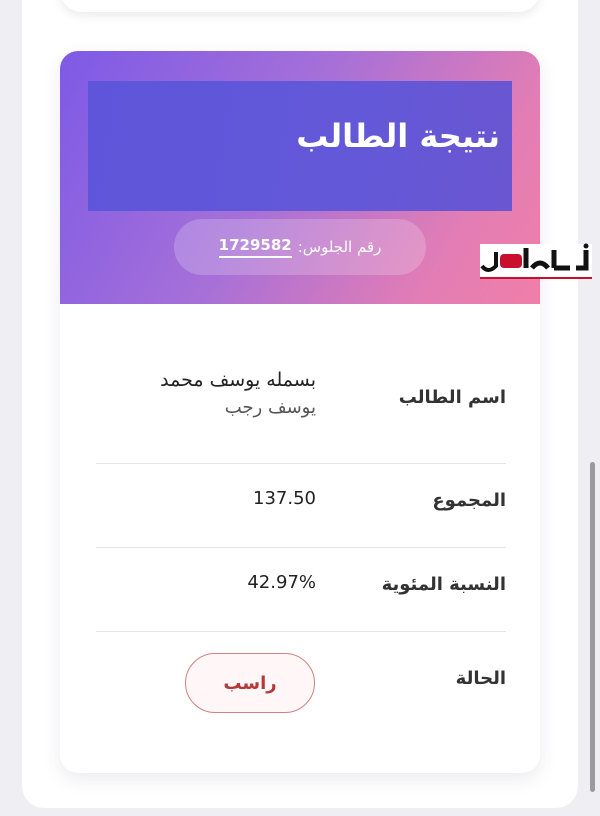 The height and width of the screenshot is (816, 600). What do you see at coordinates (536, 262) in the screenshot?
I see `ahl-masr-logo` at bounding box center [536, 262].